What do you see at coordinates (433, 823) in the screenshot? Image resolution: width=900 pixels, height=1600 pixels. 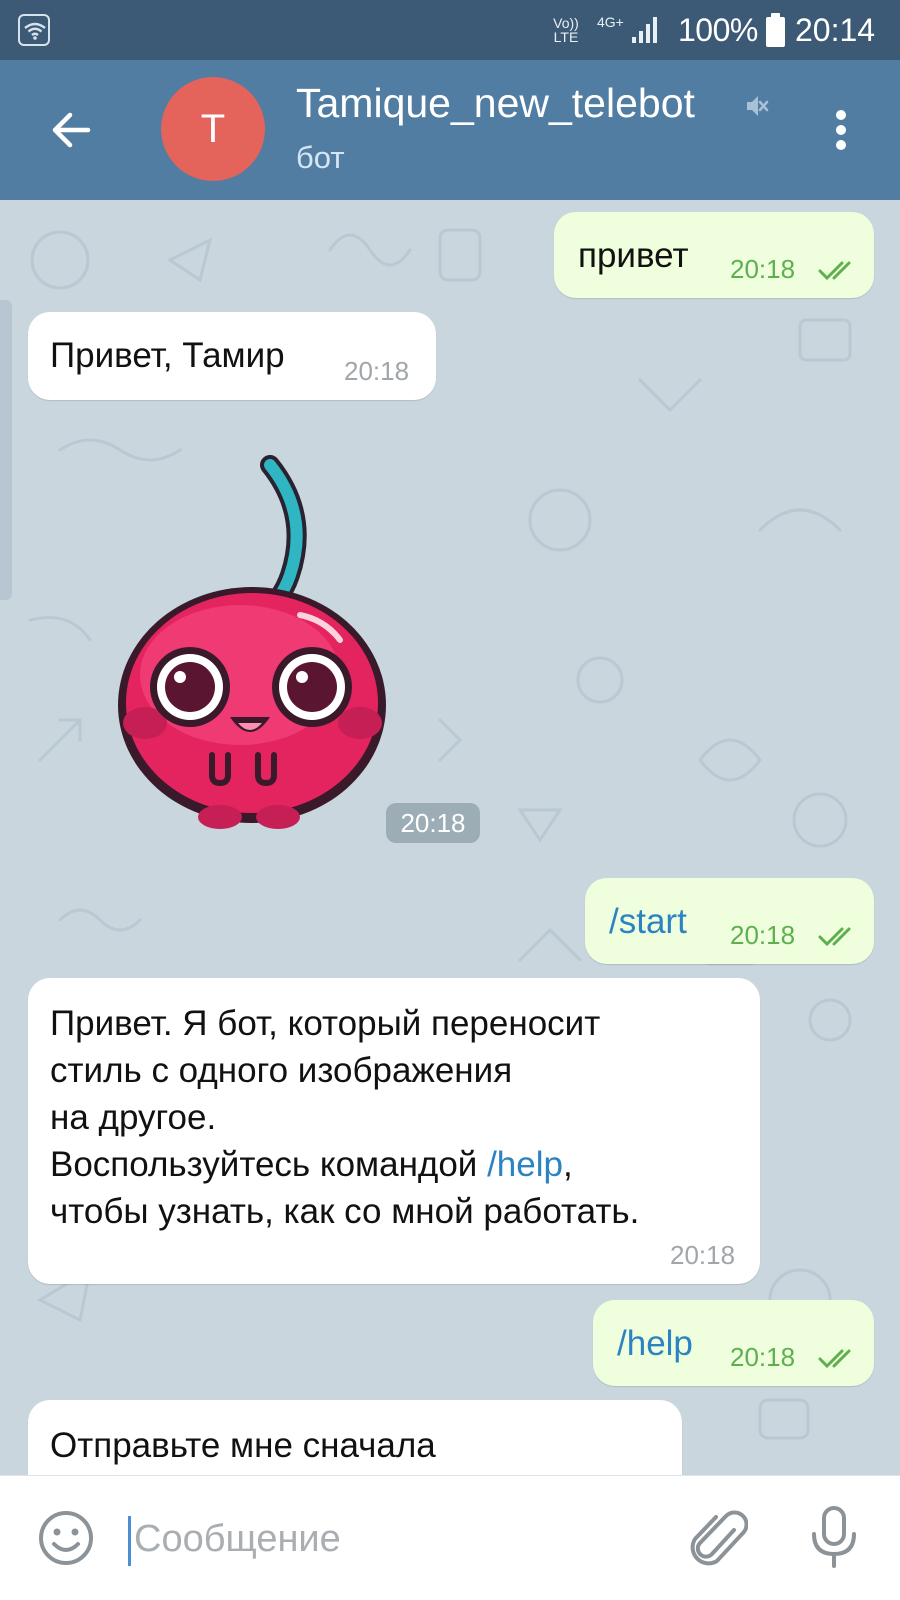 I see `sticker-time: 20:18` at bounding box center [433, 823].